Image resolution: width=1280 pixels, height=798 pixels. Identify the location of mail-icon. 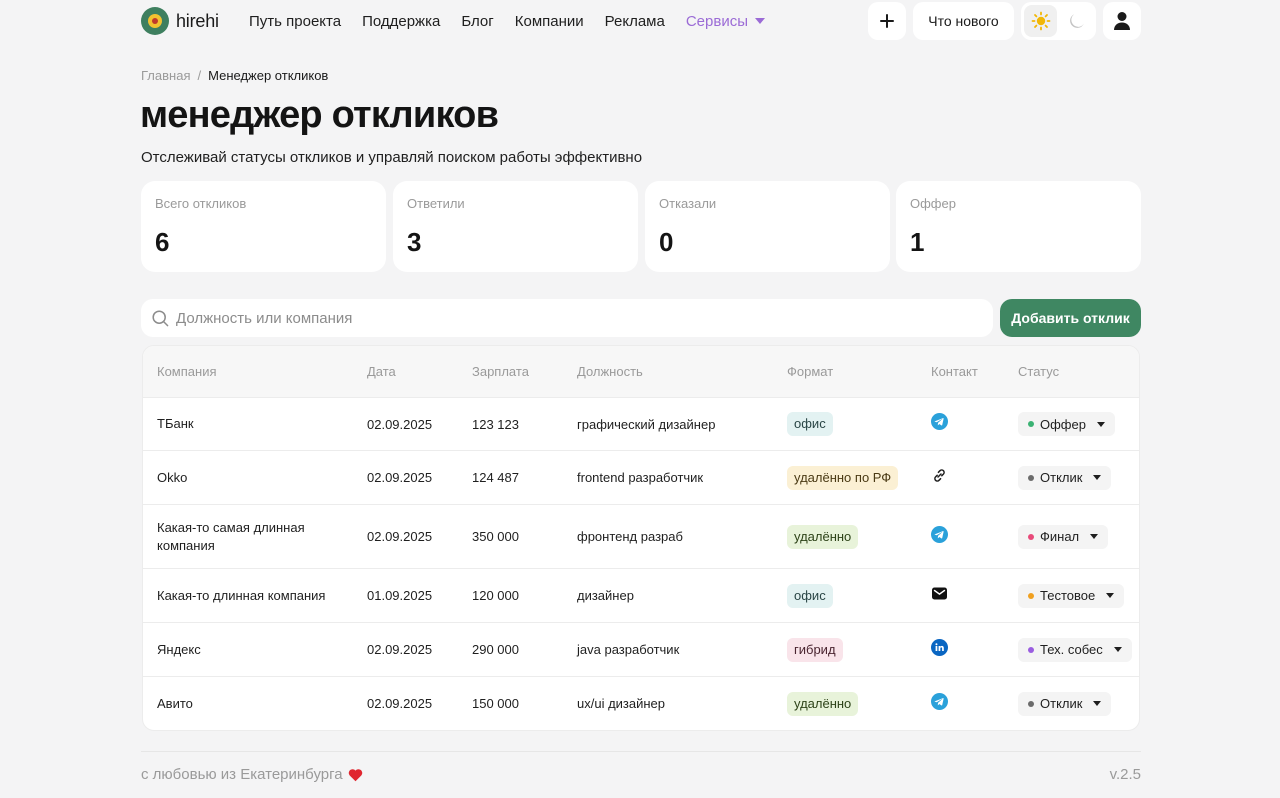
(939, 593).